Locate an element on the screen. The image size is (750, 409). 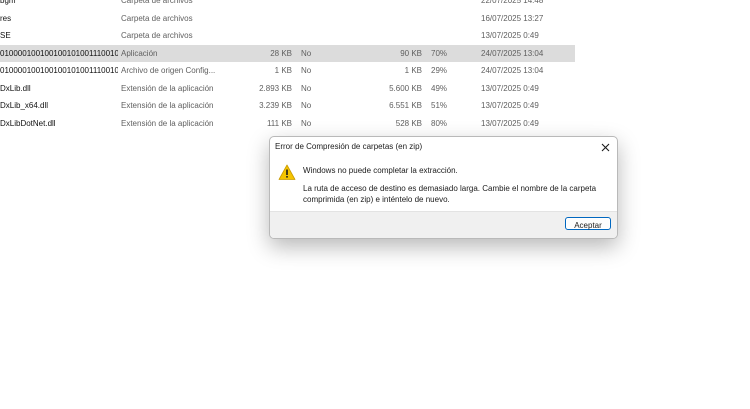
warning-icon is located at coordinates (287, 172).